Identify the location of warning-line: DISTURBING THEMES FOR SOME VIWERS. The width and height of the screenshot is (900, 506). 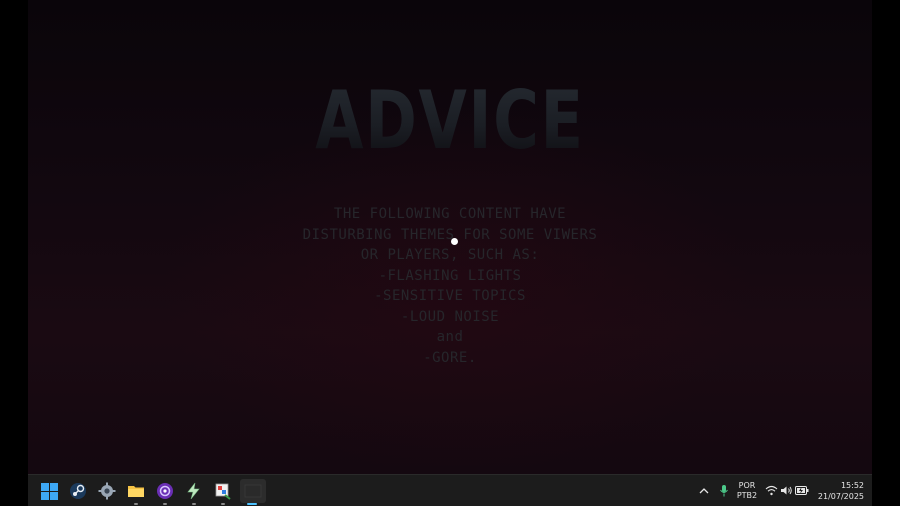
(450, 234).